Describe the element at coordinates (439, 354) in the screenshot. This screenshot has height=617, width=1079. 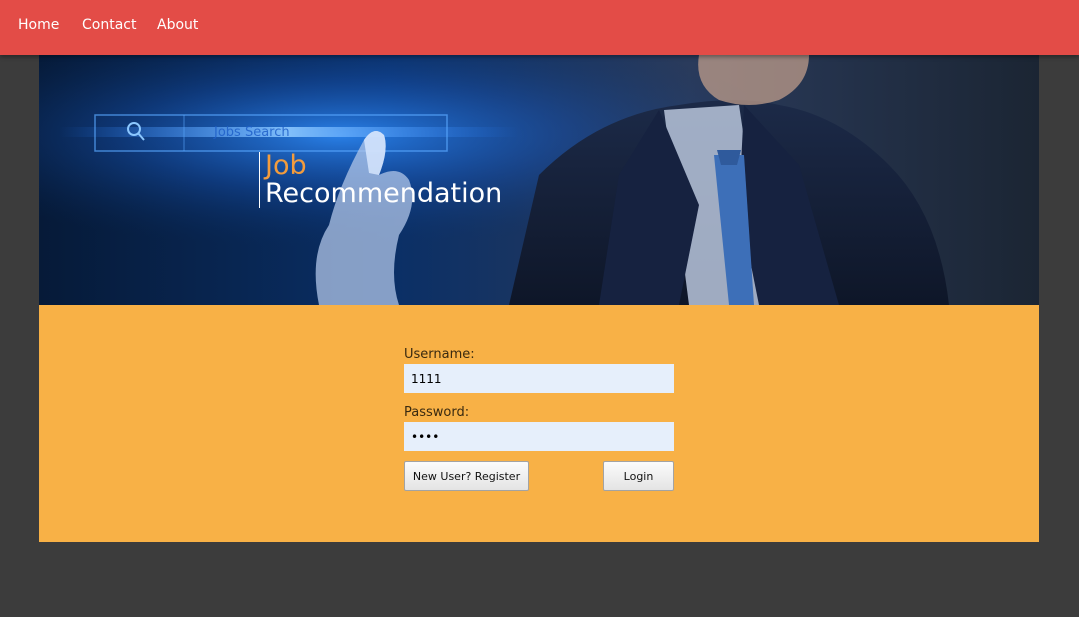
I see `username-label: Username:` at that location.